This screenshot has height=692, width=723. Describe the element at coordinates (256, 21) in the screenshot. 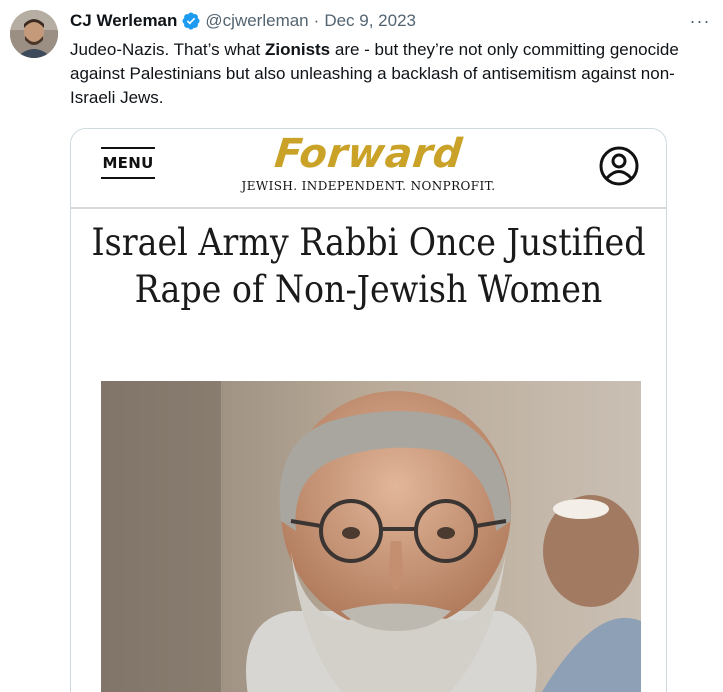

I see `author-handle: @cjwerleman` at that location.